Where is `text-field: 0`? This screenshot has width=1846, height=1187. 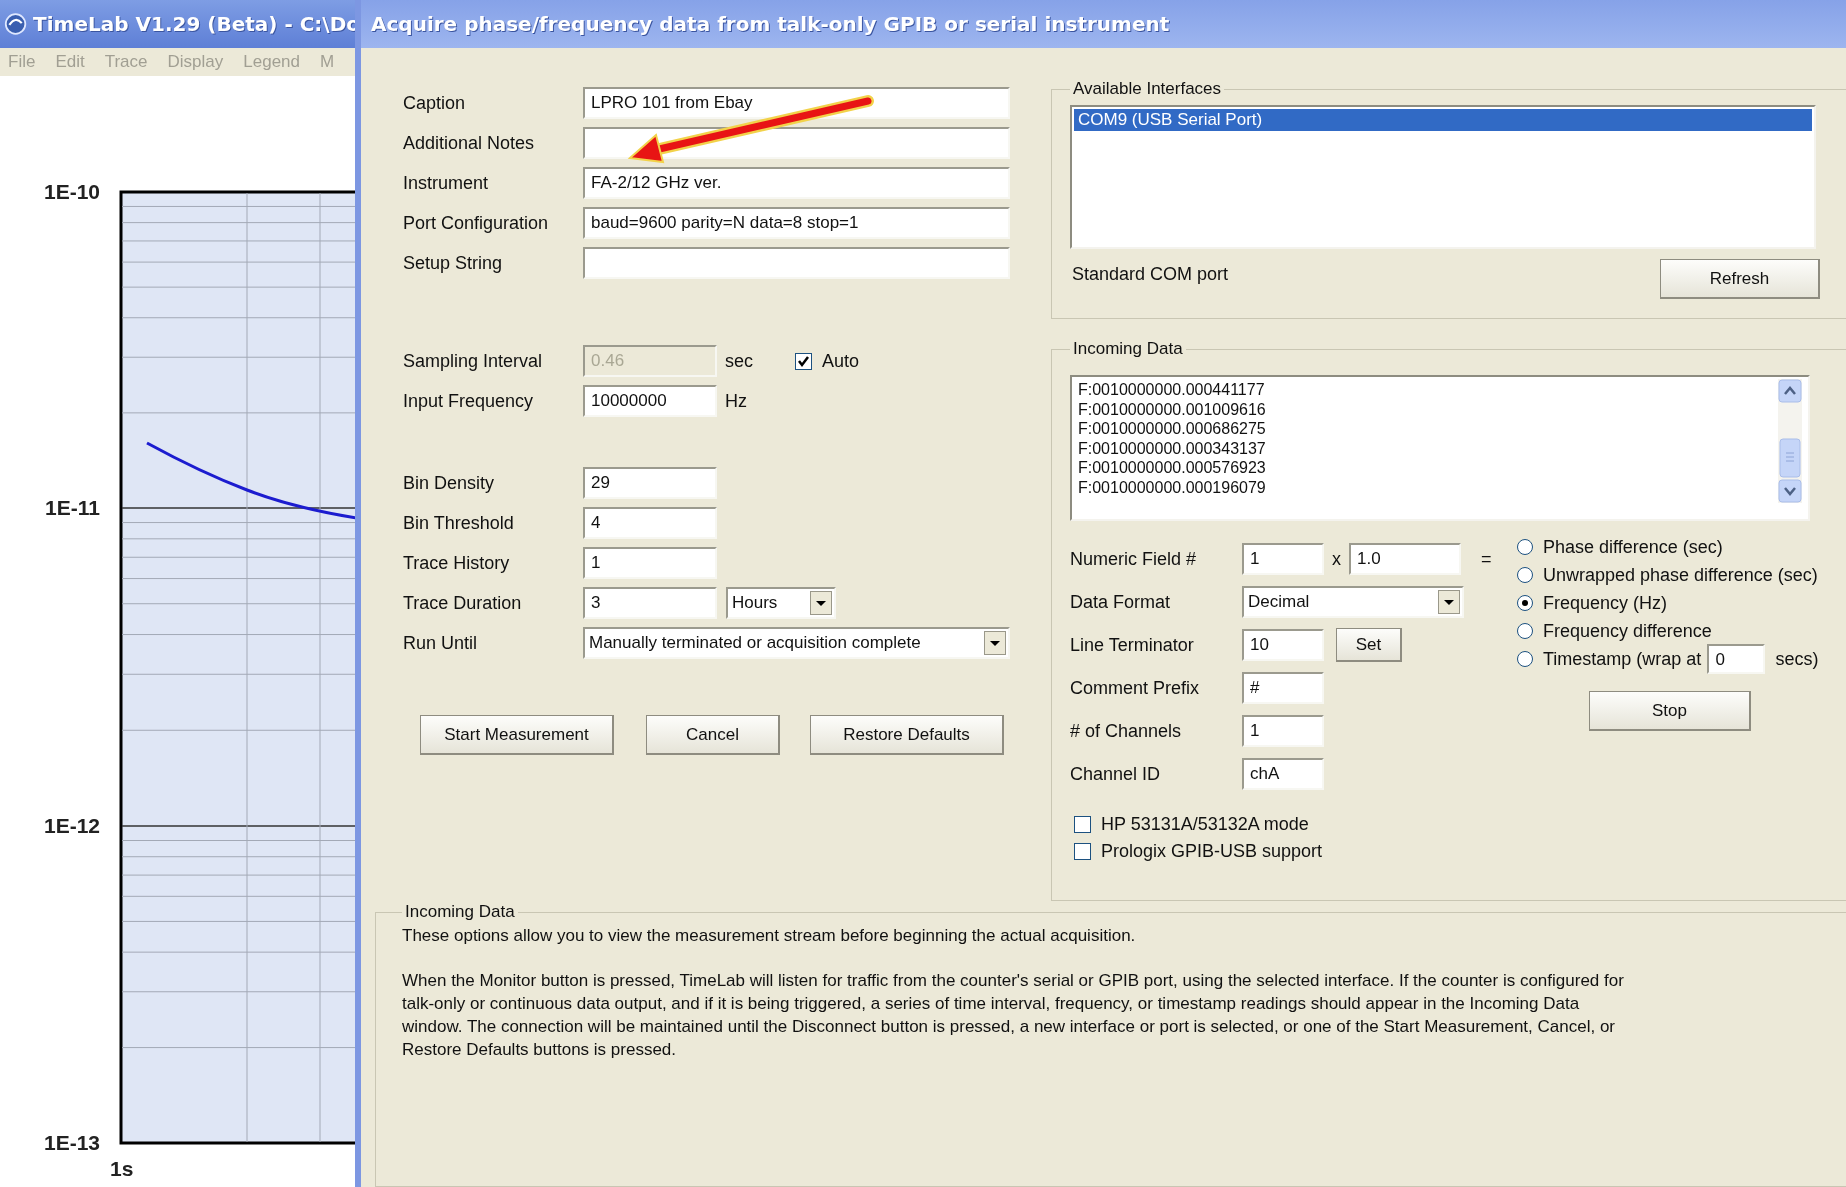
text-field: 0 is located at coordinates (1736, 659).